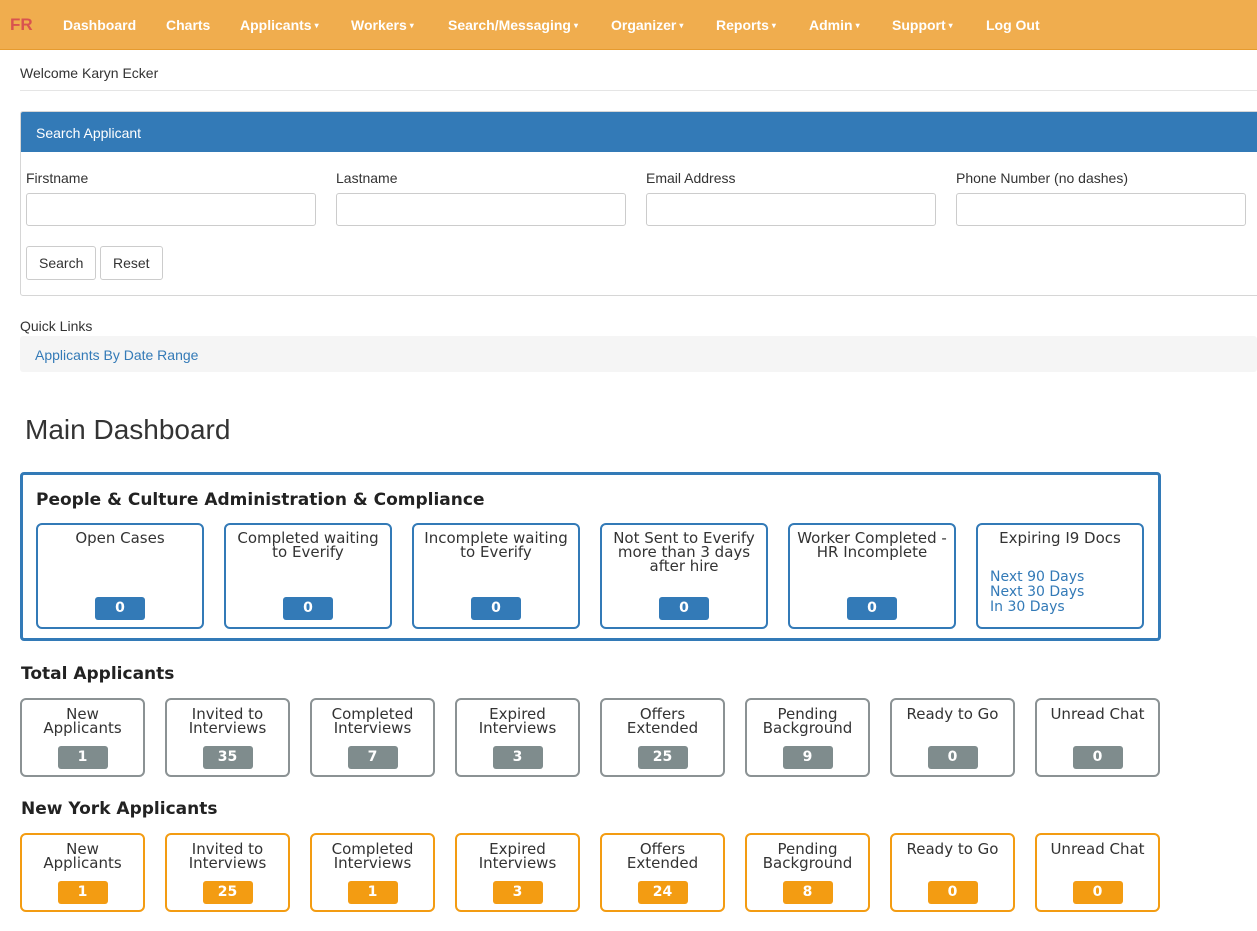 The height and width of the screenshot is (931, 1257). Describe the element at coordinates (1097, 737) in the screenshot. I see `total-unread-chat-card: Unread Chat 0` at that location.